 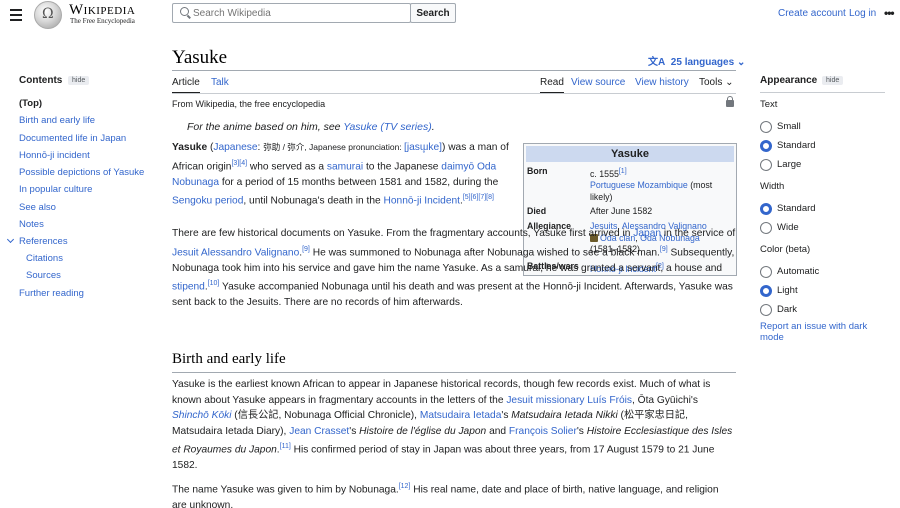 What do you see at coordinates (81, 172) in the screenshot?
I see `toc-item-depictions: Possible depictions of Yasuke` at bounding box center [81, 172].